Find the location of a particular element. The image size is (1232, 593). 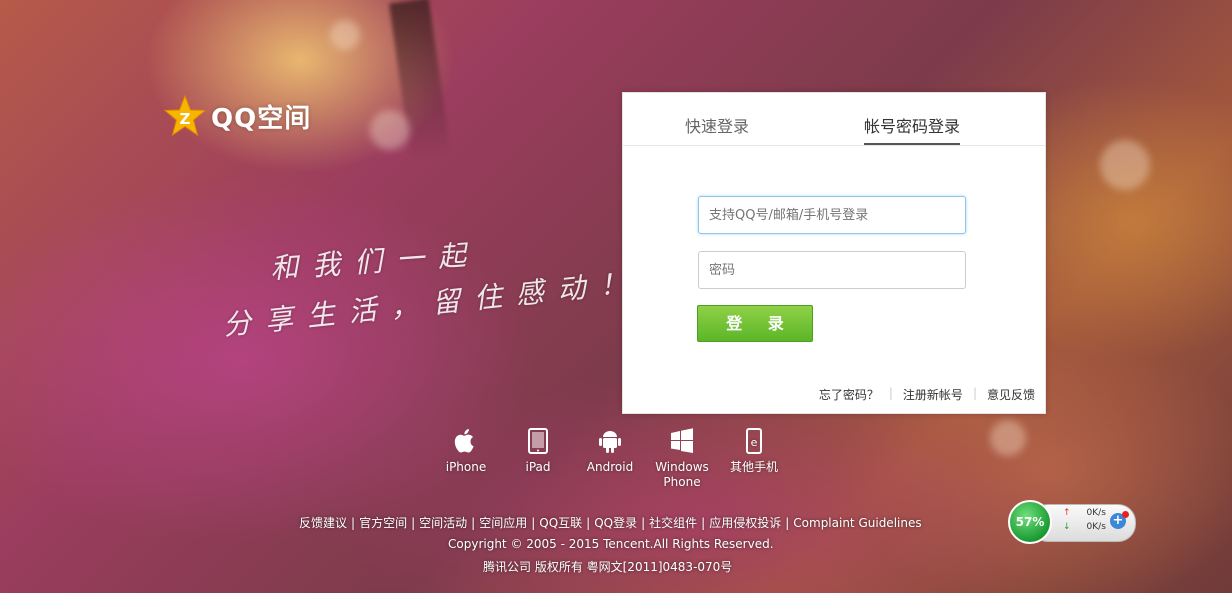

download-speed: ↓ 0K/s is located at coordinates (1084, 527).